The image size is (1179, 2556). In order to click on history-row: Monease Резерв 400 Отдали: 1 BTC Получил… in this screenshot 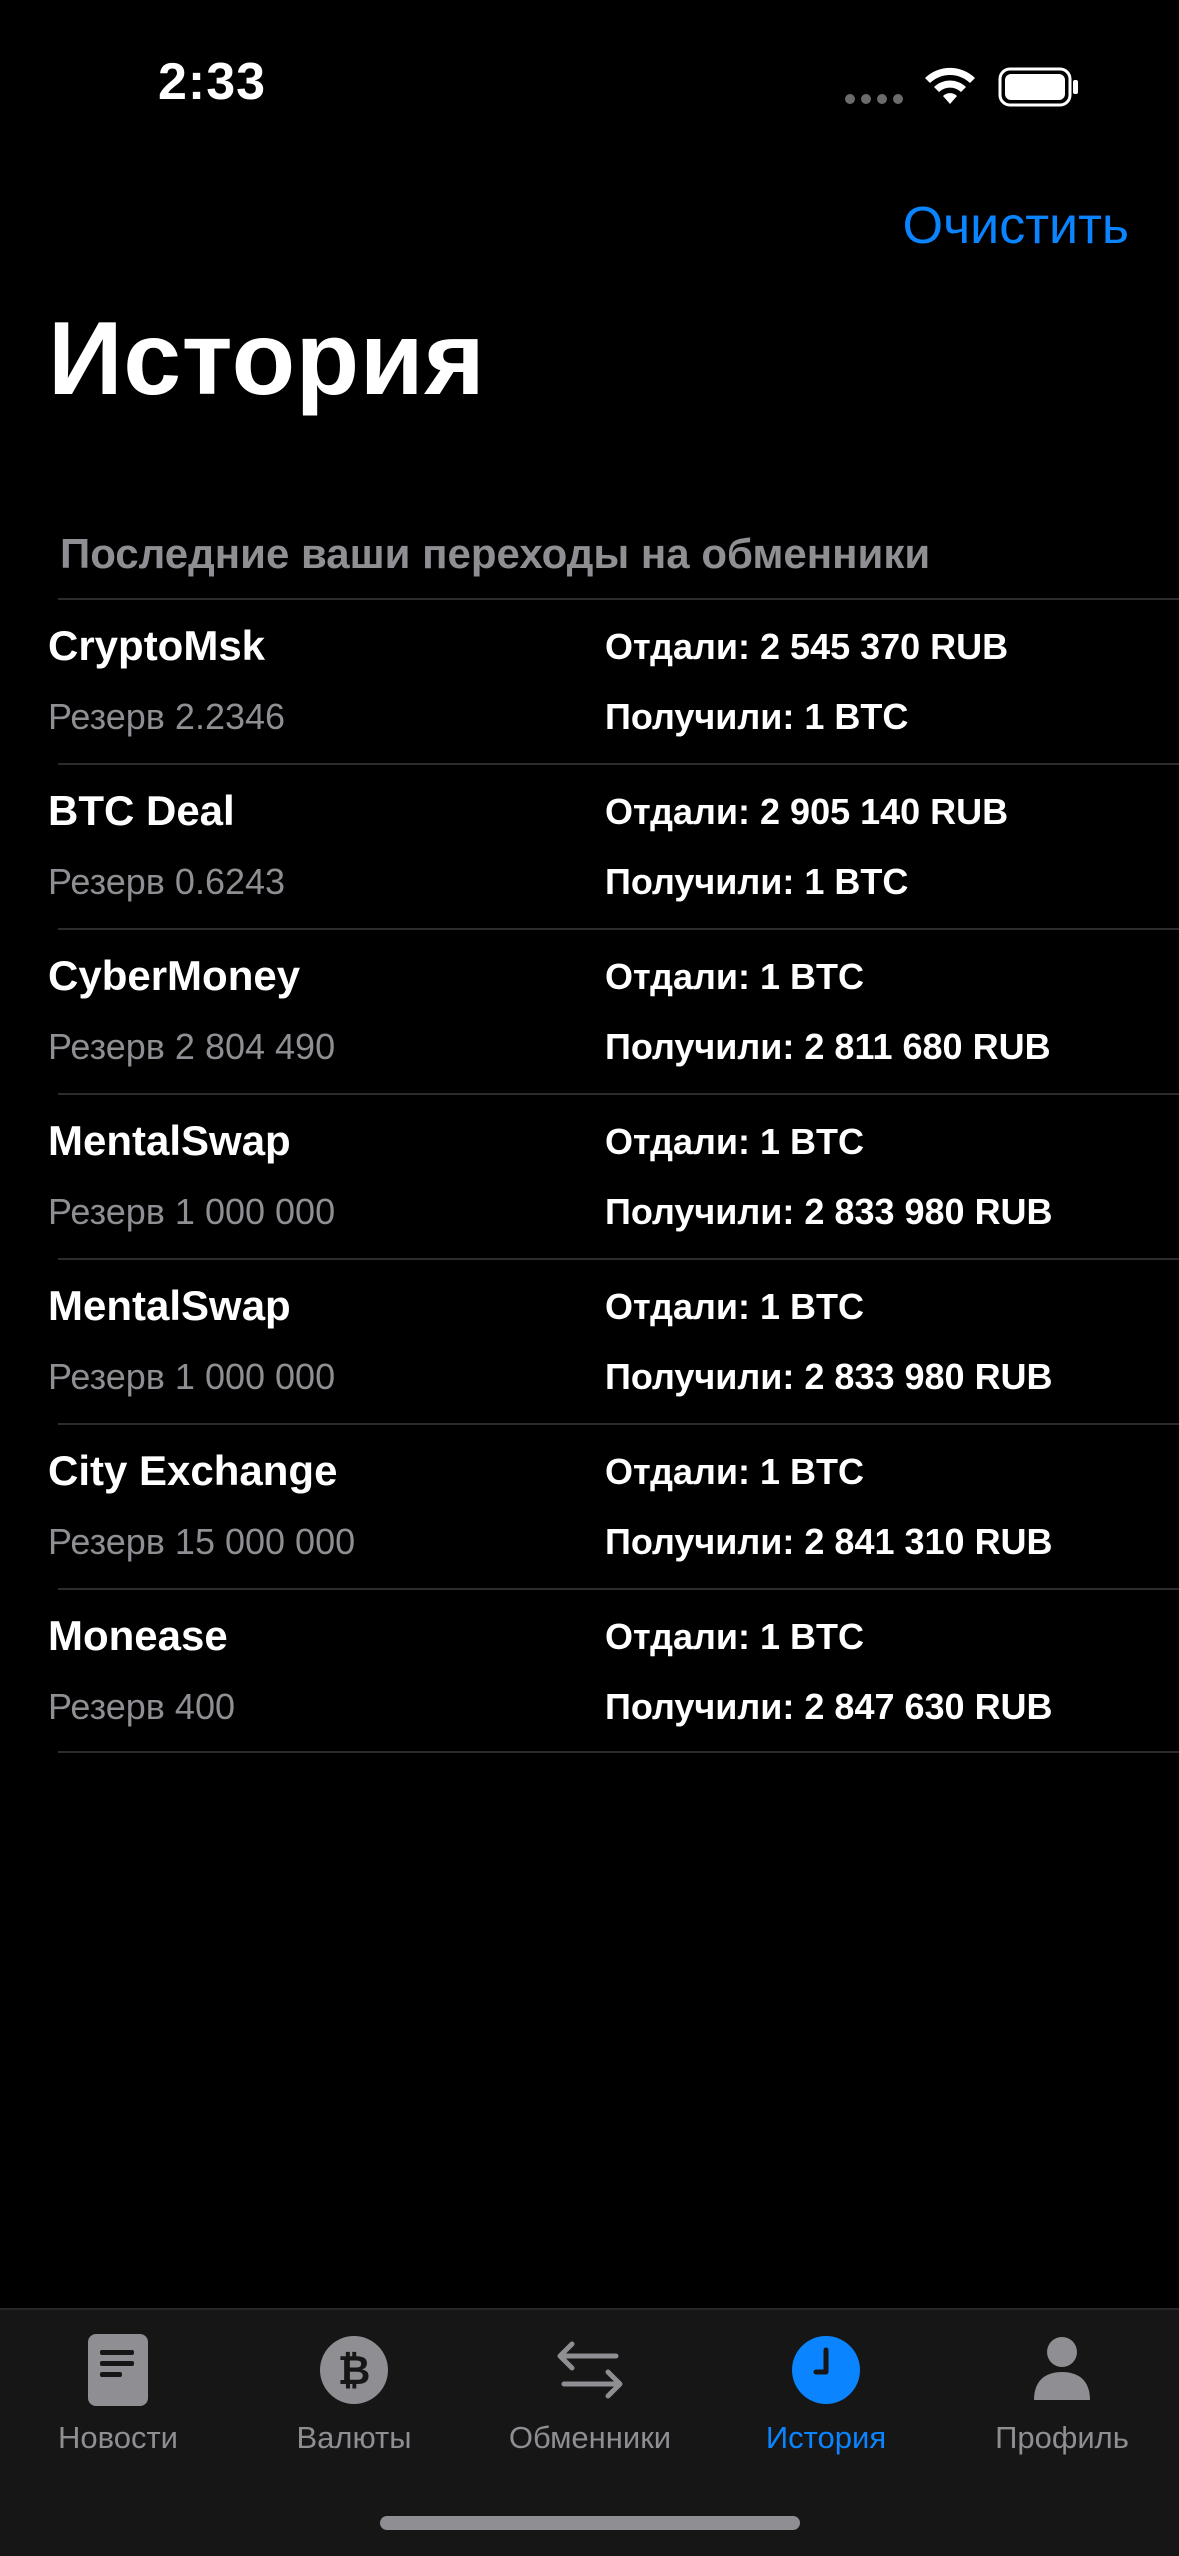, I will do `click(589, 1670)`.